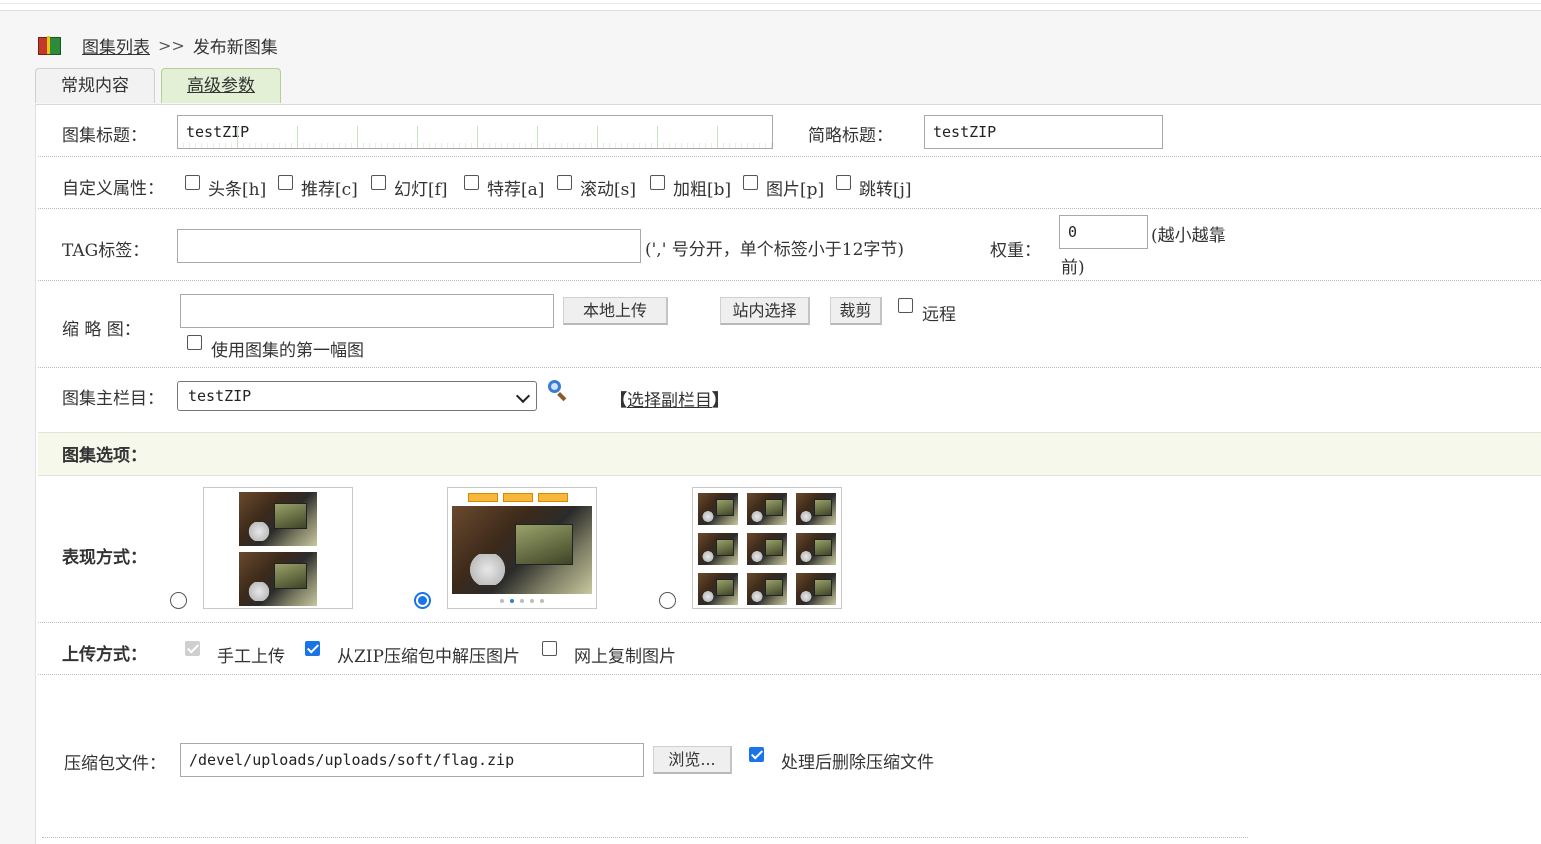 This screenshot has width=1541, height=844. I want to click on weight-hint-line2: 前), so click(1073, 268).